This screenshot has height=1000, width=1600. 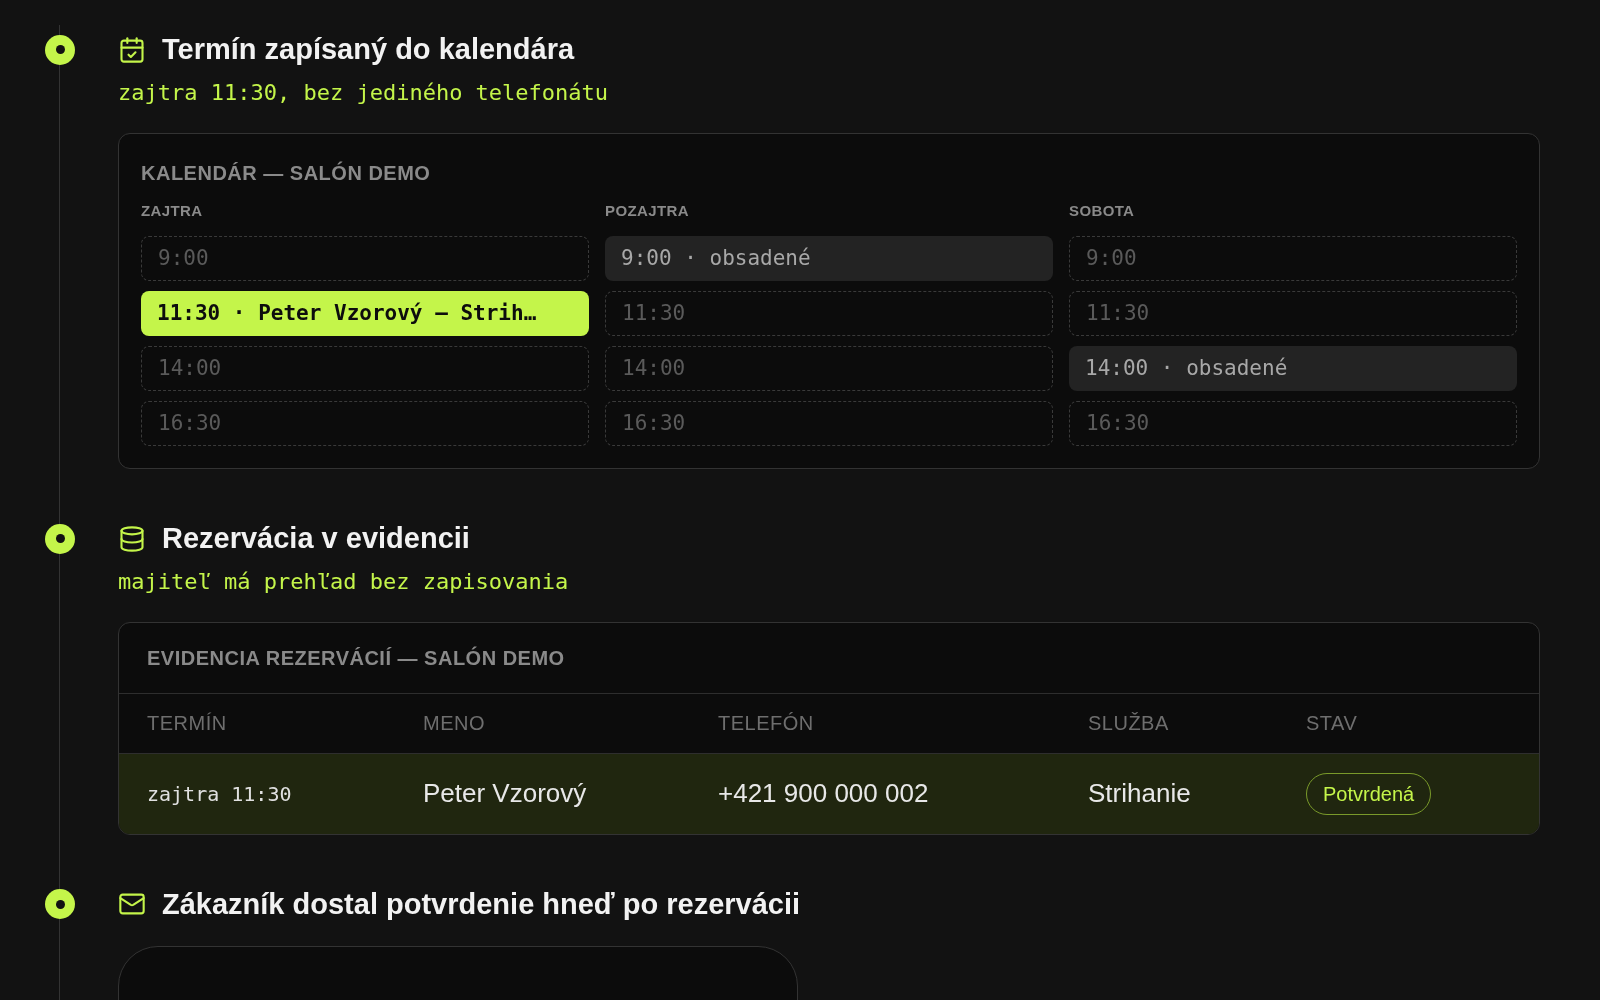 I want to click on table-cell-text: Peter Vzorový, so click(x=505, y=793).